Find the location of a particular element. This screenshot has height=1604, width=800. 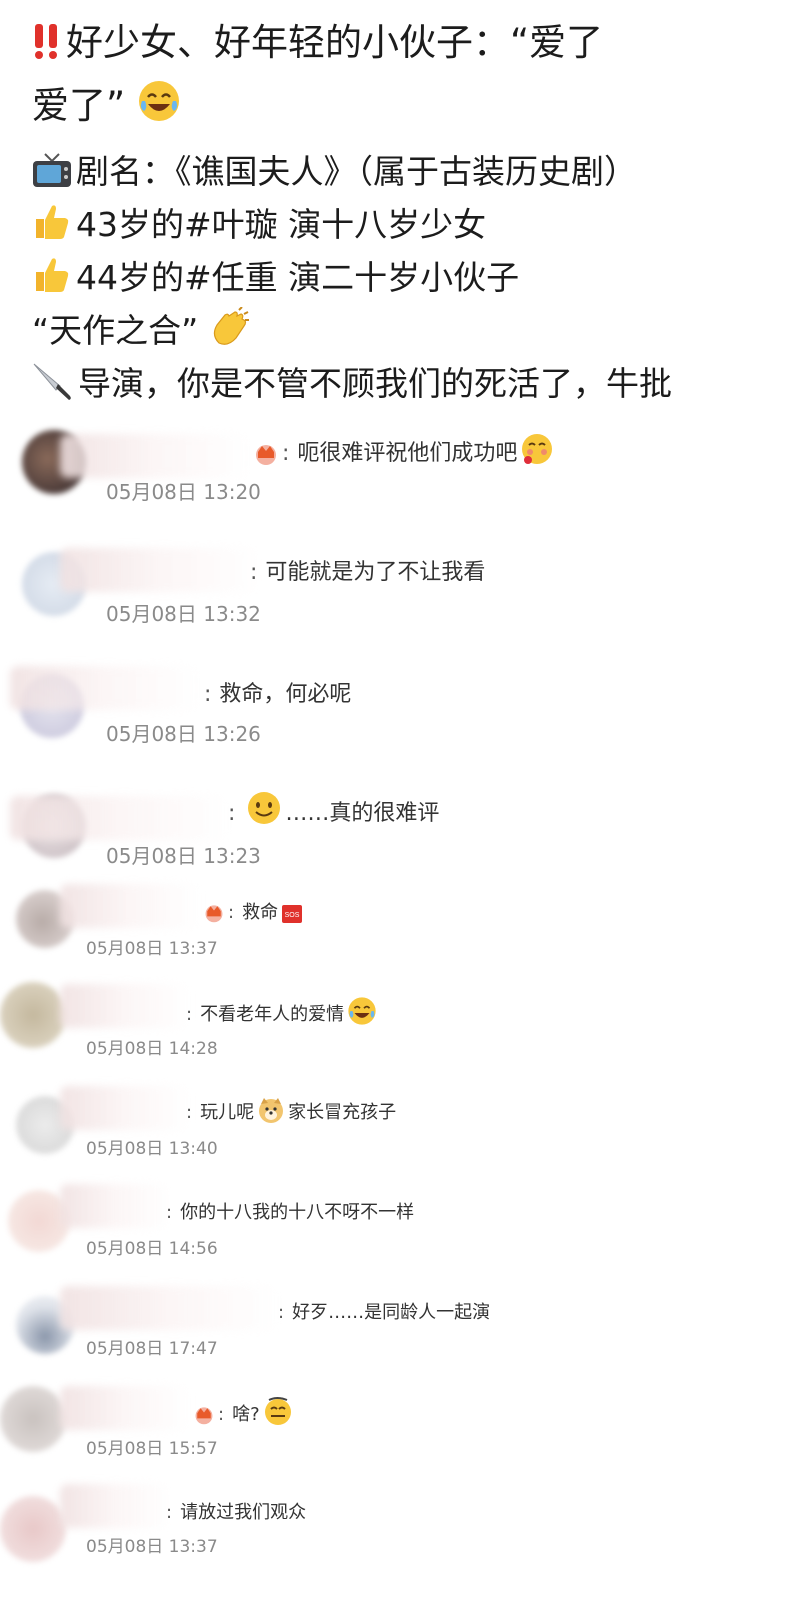

comment-body: 可能就是为了不让我看 is located at coordinates (375, 572).